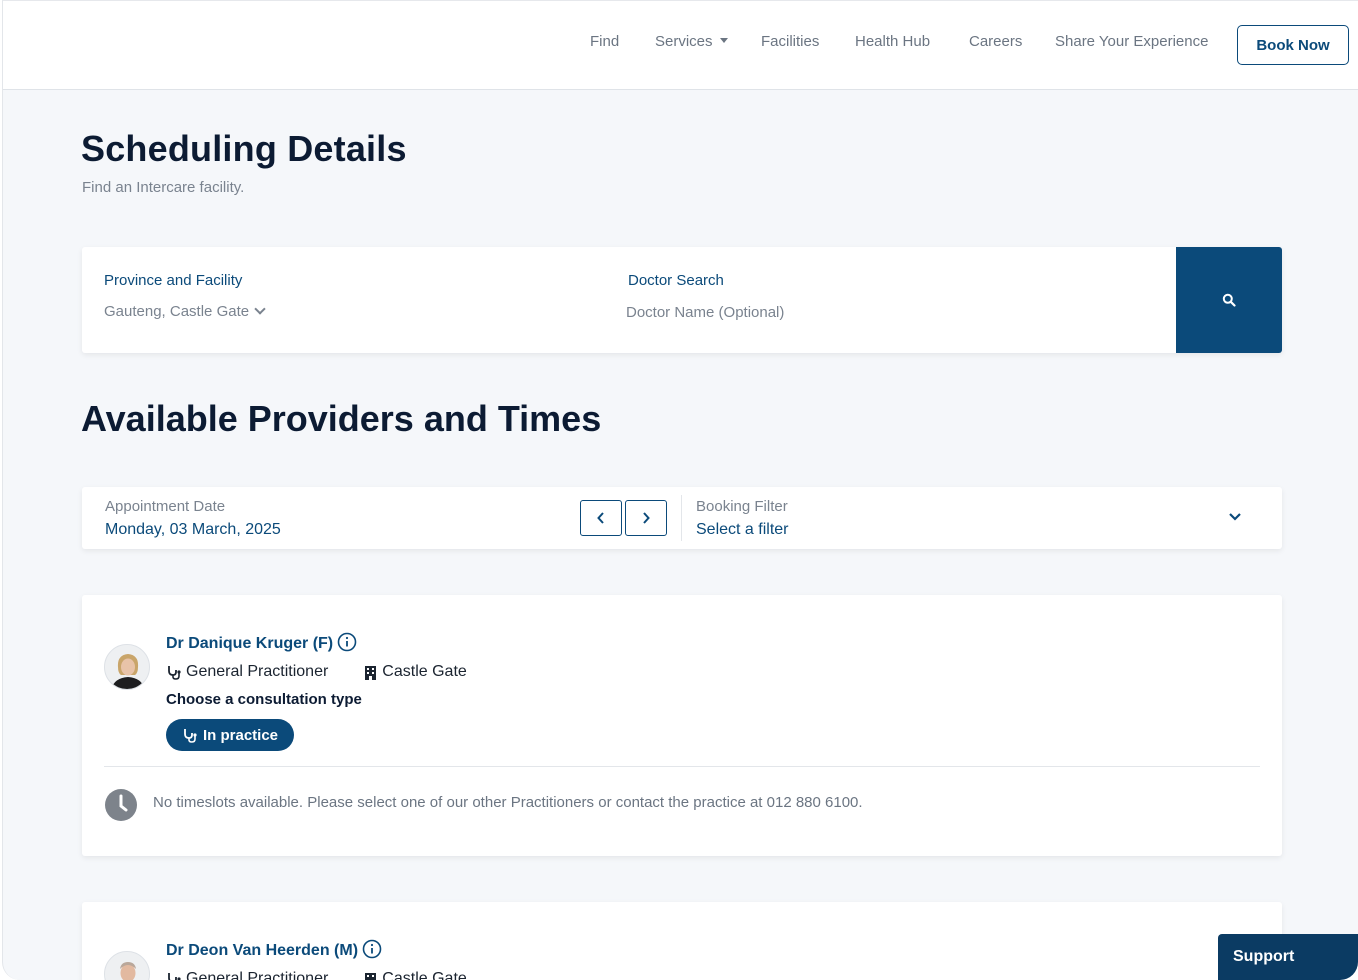 This screenshot has width=1358, height=980. I want to click on appointment-date-label: Appointment Date, so click(165, 506).